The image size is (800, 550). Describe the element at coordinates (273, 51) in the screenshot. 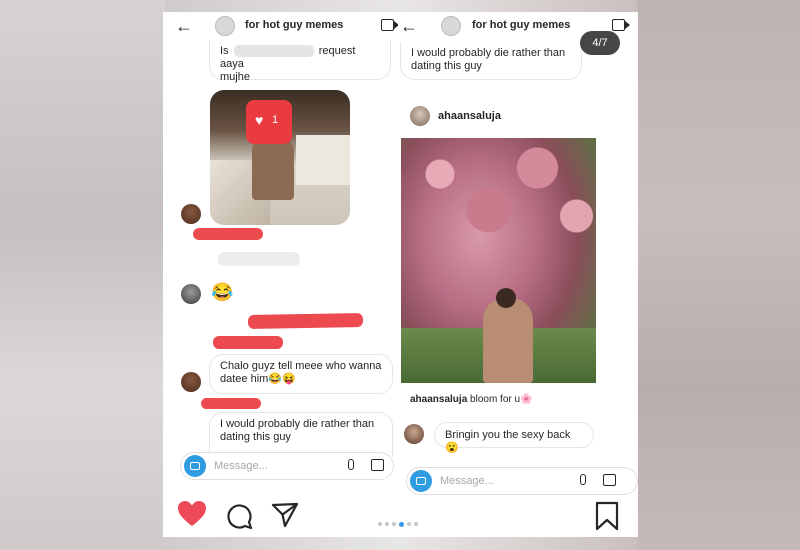

I see `redacted-name` at that location.